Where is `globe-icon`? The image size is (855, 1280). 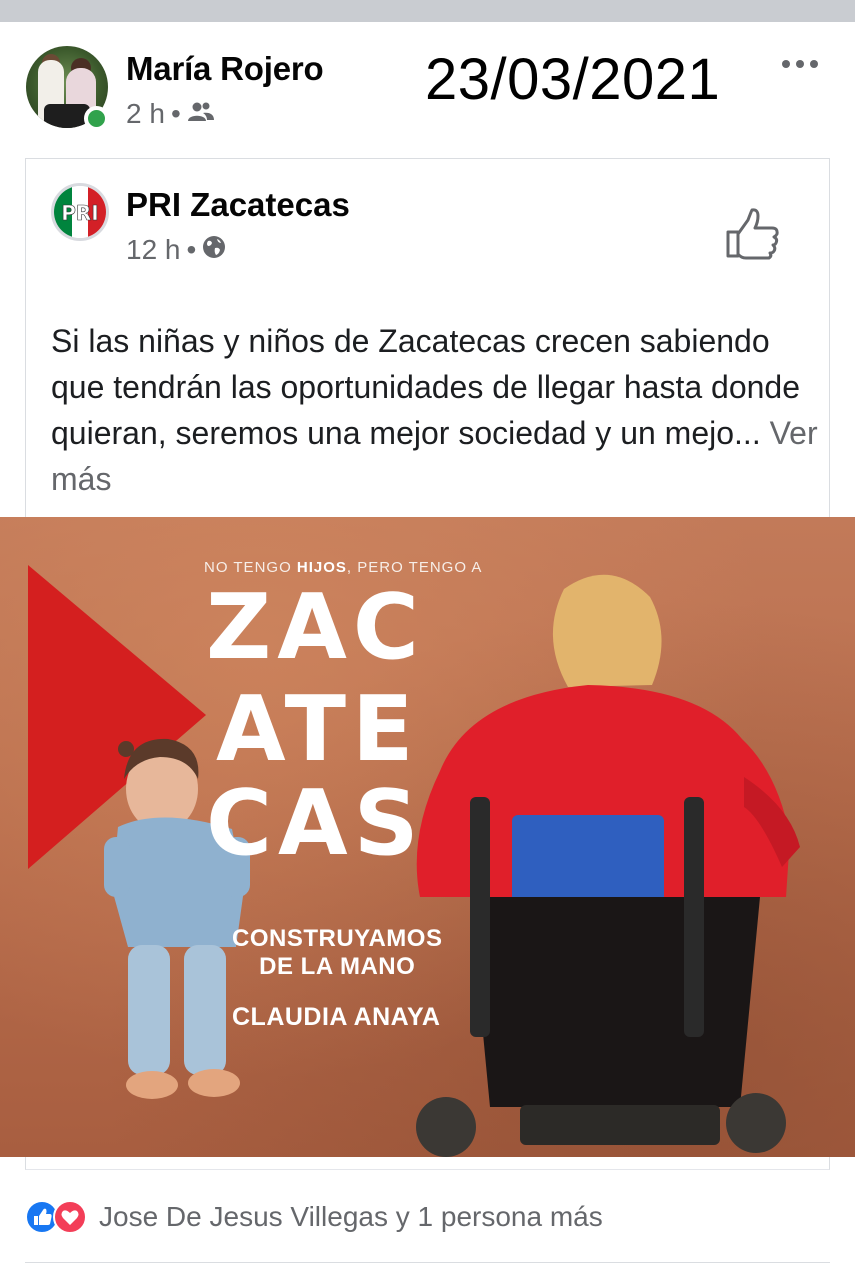
globe-icon is located at coordinates (214, 250).